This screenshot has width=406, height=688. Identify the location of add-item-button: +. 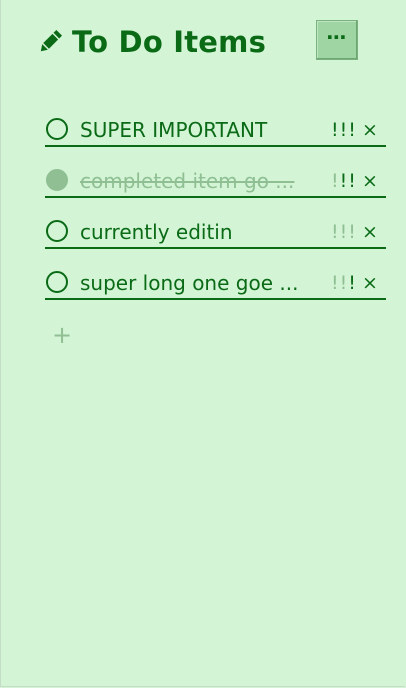
(62, 335).